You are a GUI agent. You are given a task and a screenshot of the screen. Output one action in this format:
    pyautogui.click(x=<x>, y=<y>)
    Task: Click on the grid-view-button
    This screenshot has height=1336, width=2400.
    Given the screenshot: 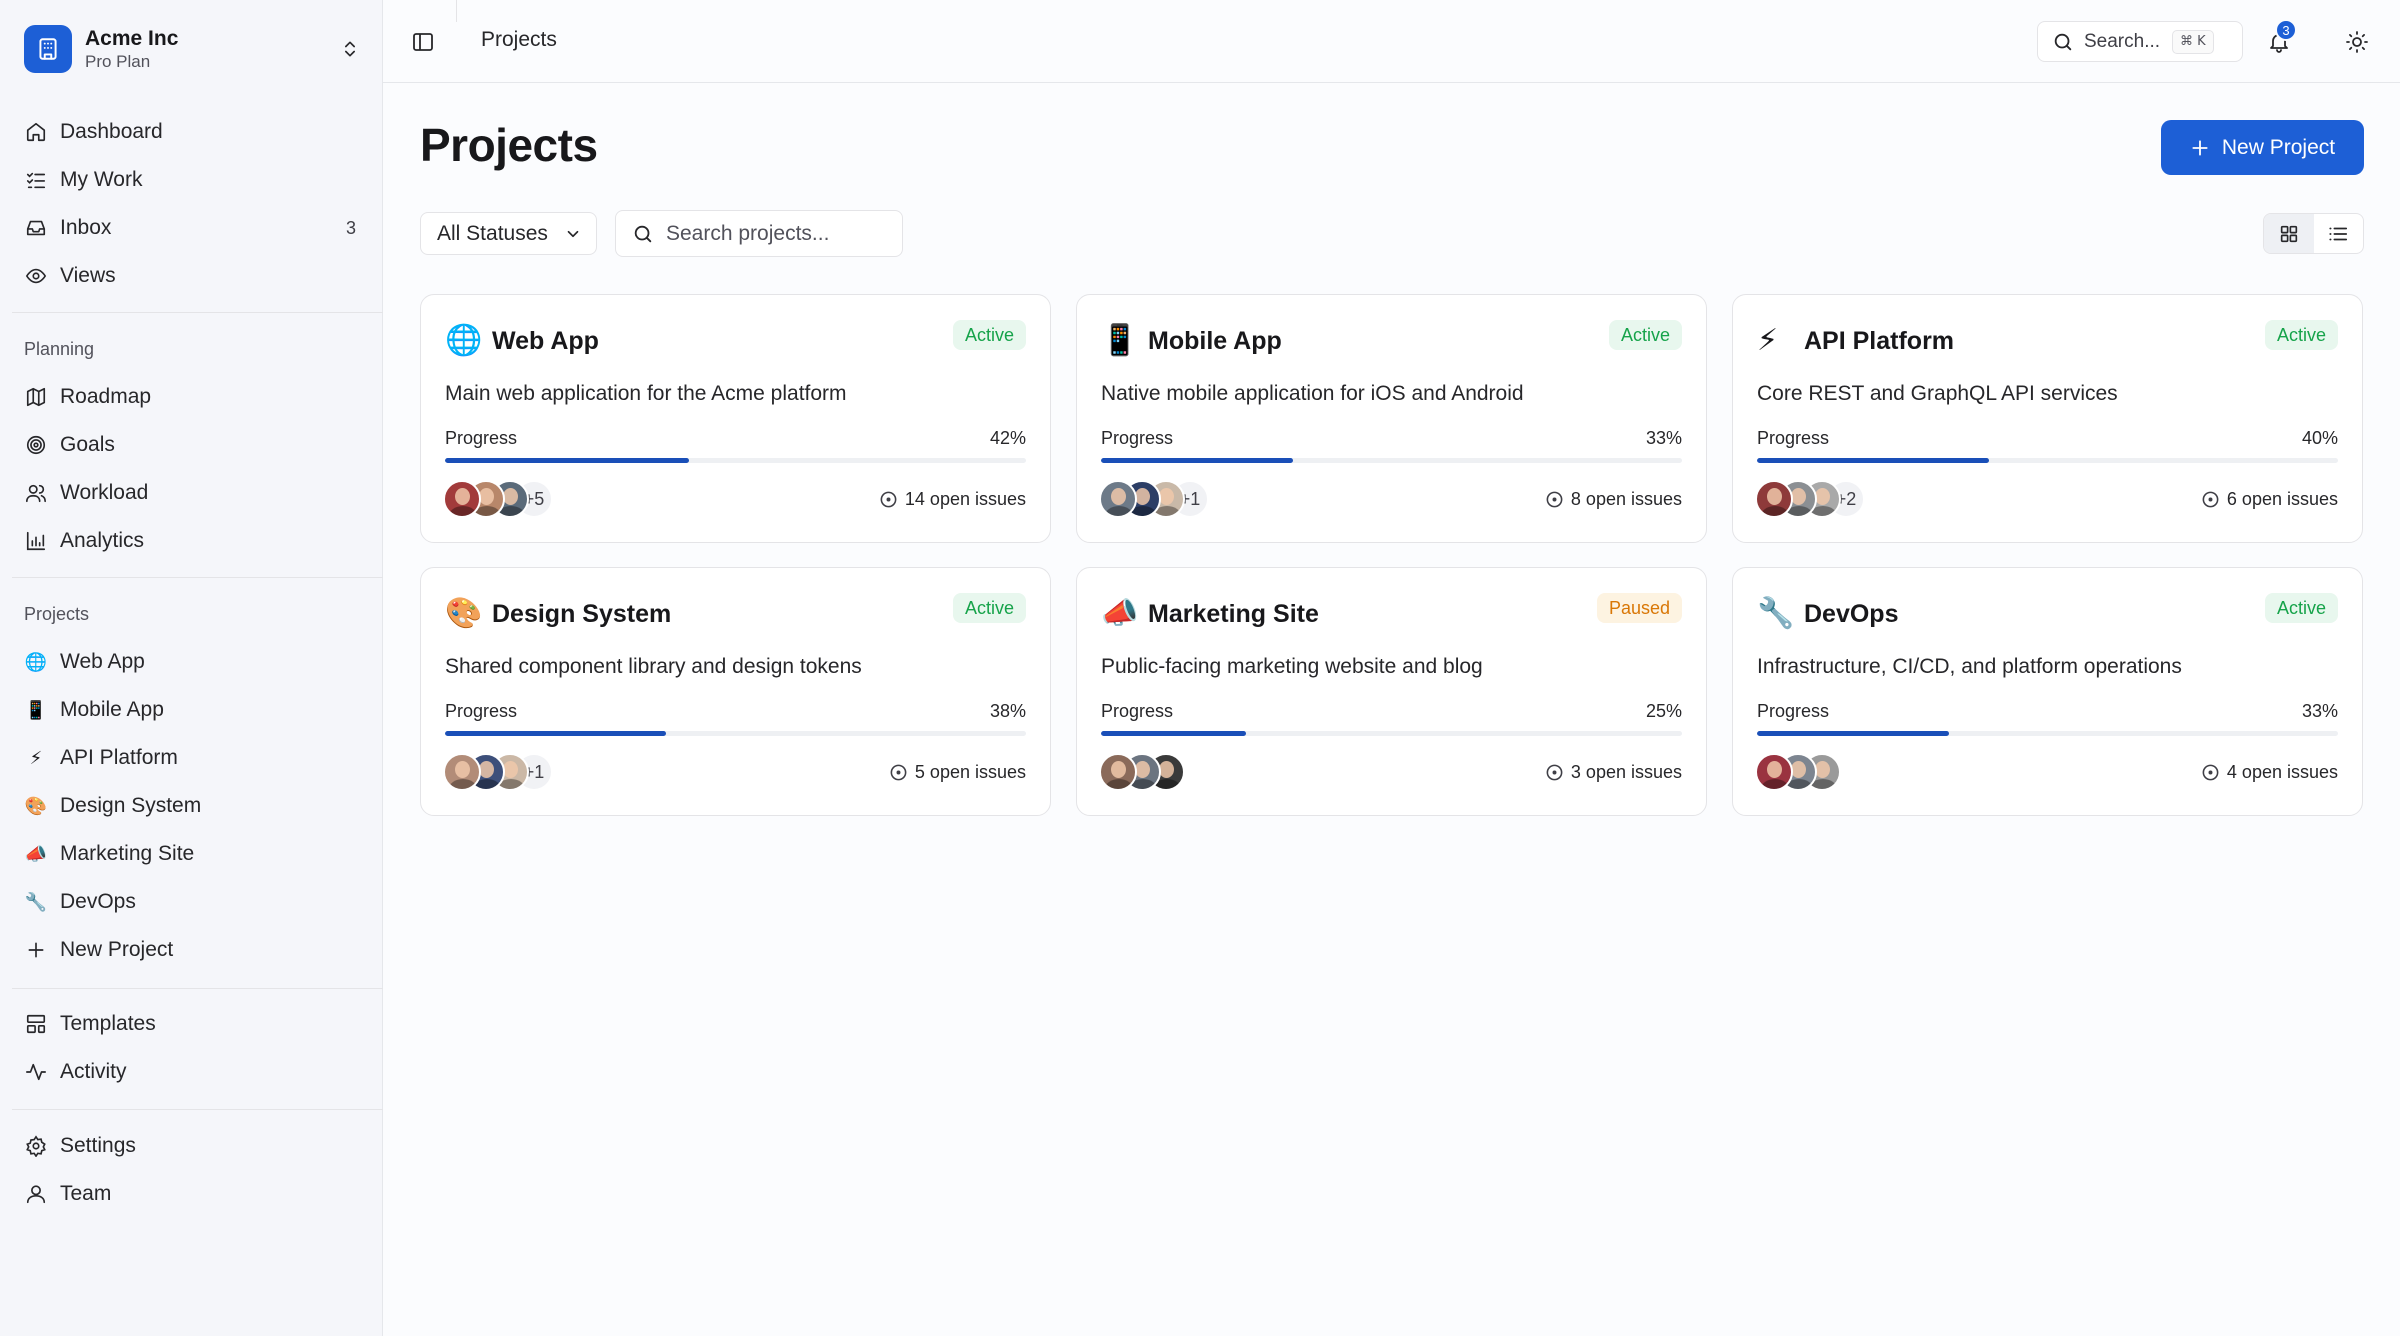 What is the action you would take?
    pyautogui.click(x=2289, y=233)
    